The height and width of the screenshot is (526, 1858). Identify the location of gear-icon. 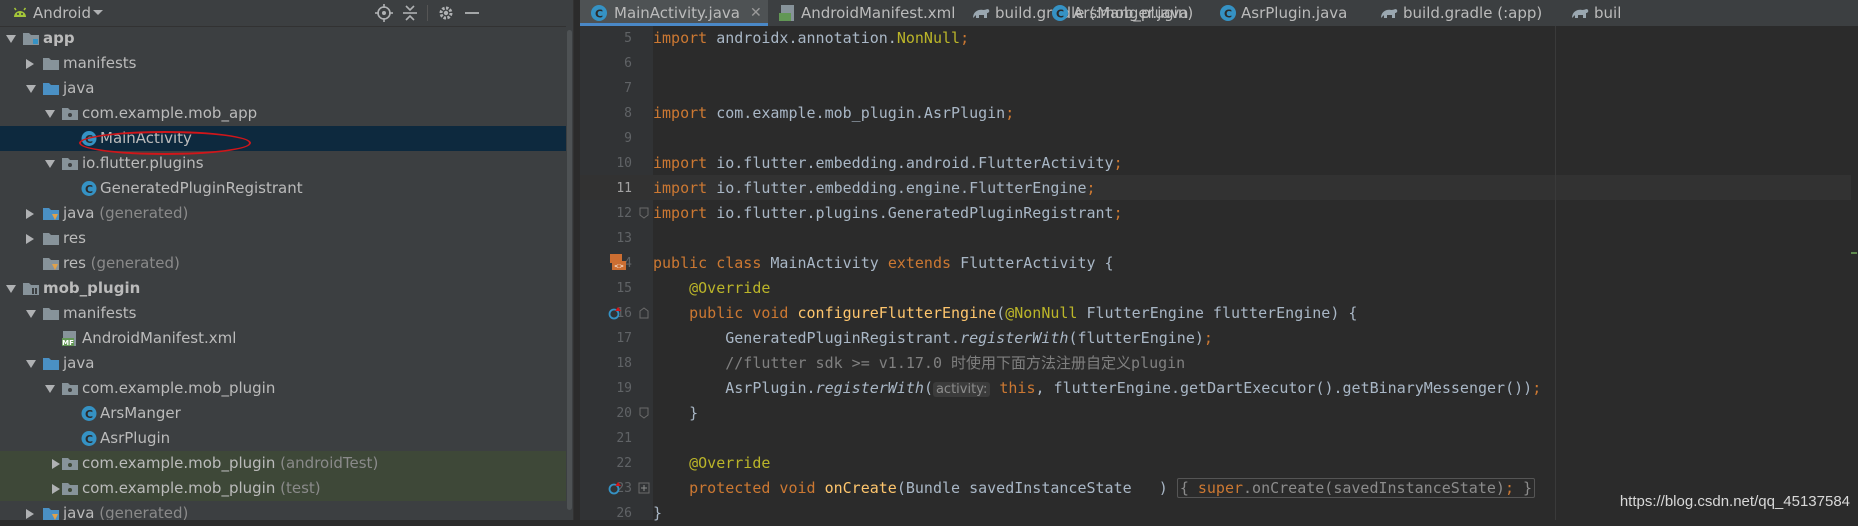
(446, 13).